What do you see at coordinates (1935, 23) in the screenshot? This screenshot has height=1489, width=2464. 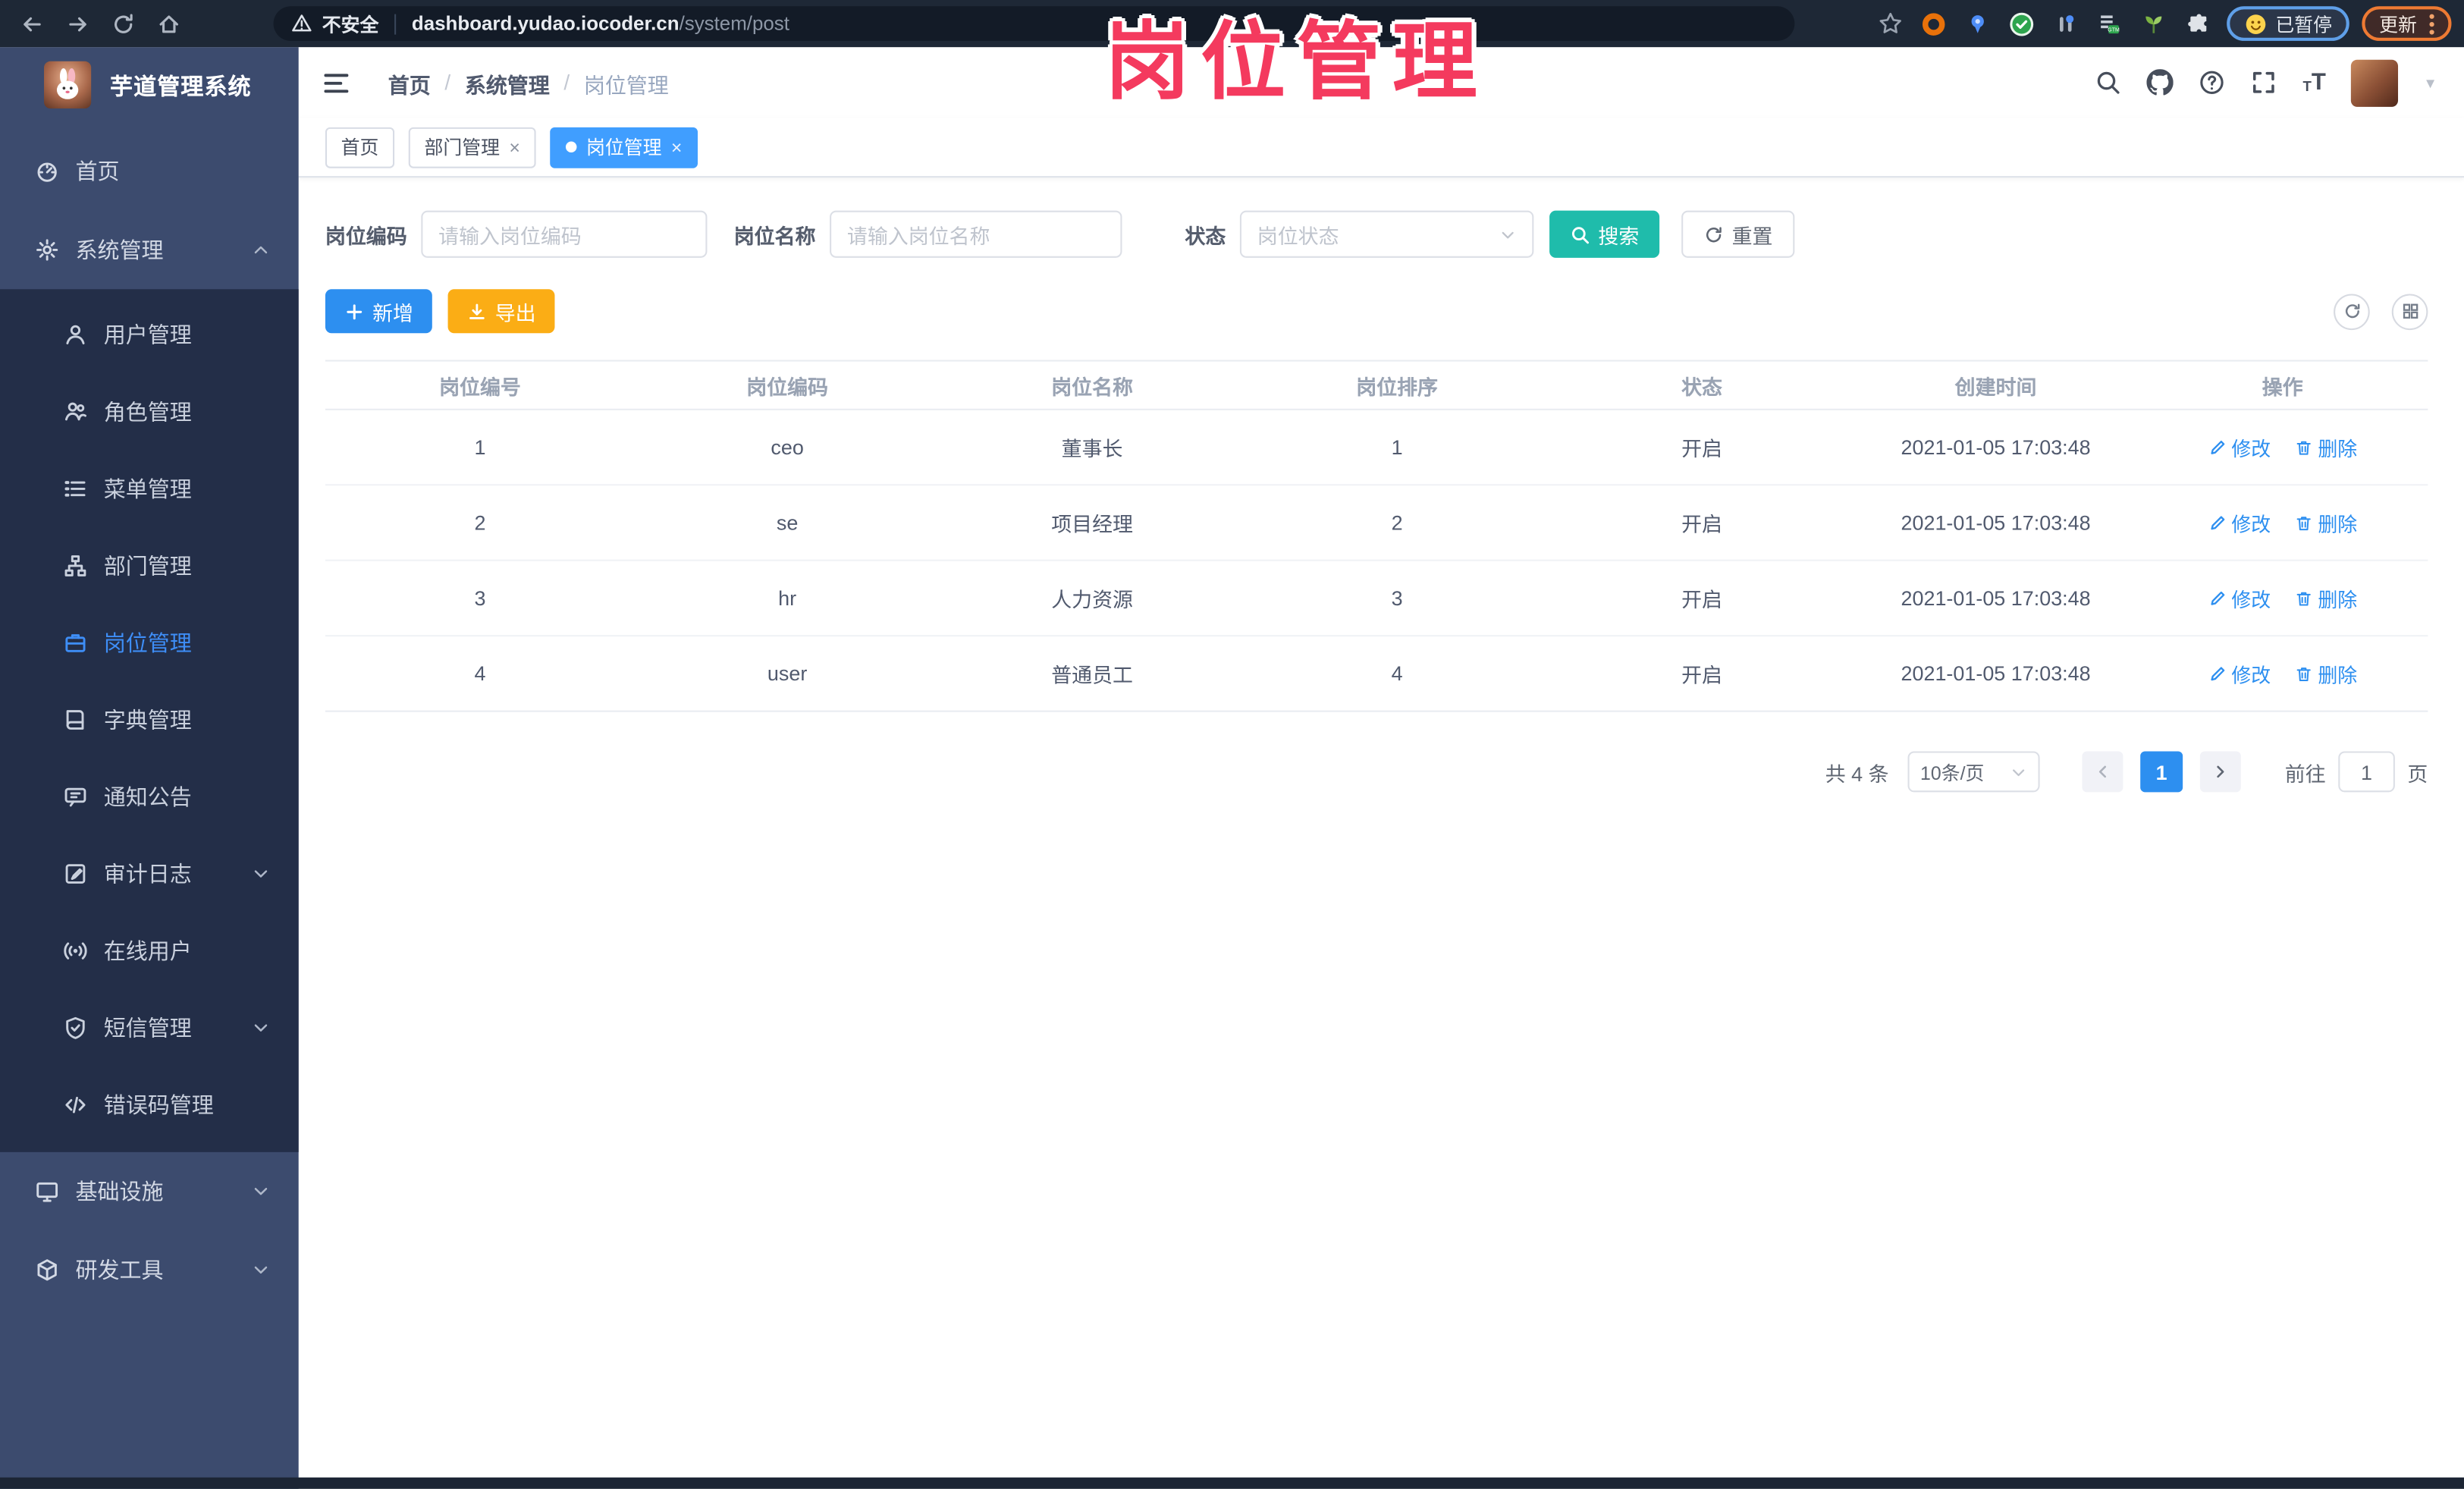 I see `extension-orange-icon` at bounding box center [1935, 23].